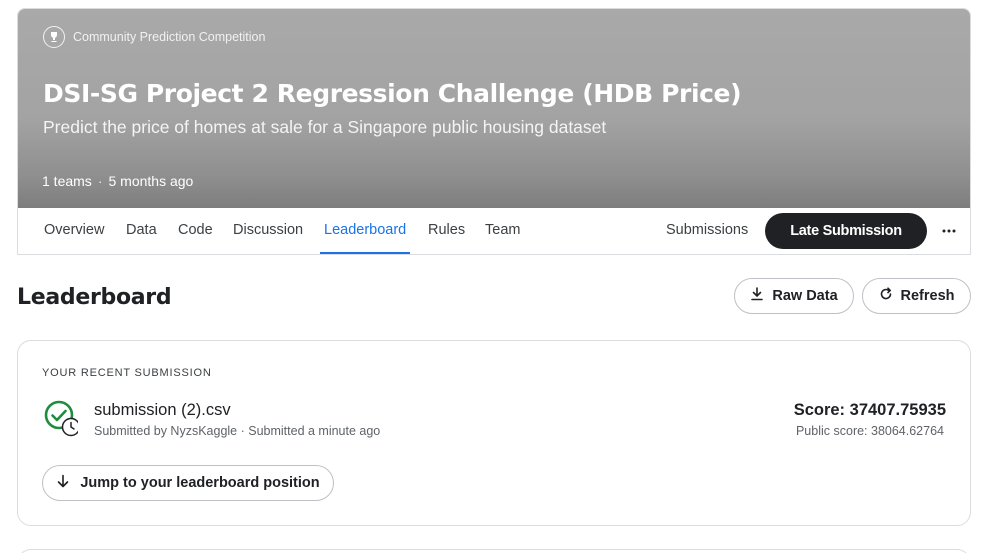 This screenshot has height=553, width=999. Describe the element at coordinates (169, 37) in the screenshot. I see `competition-type-label: Community Prediction Competition` at that location.